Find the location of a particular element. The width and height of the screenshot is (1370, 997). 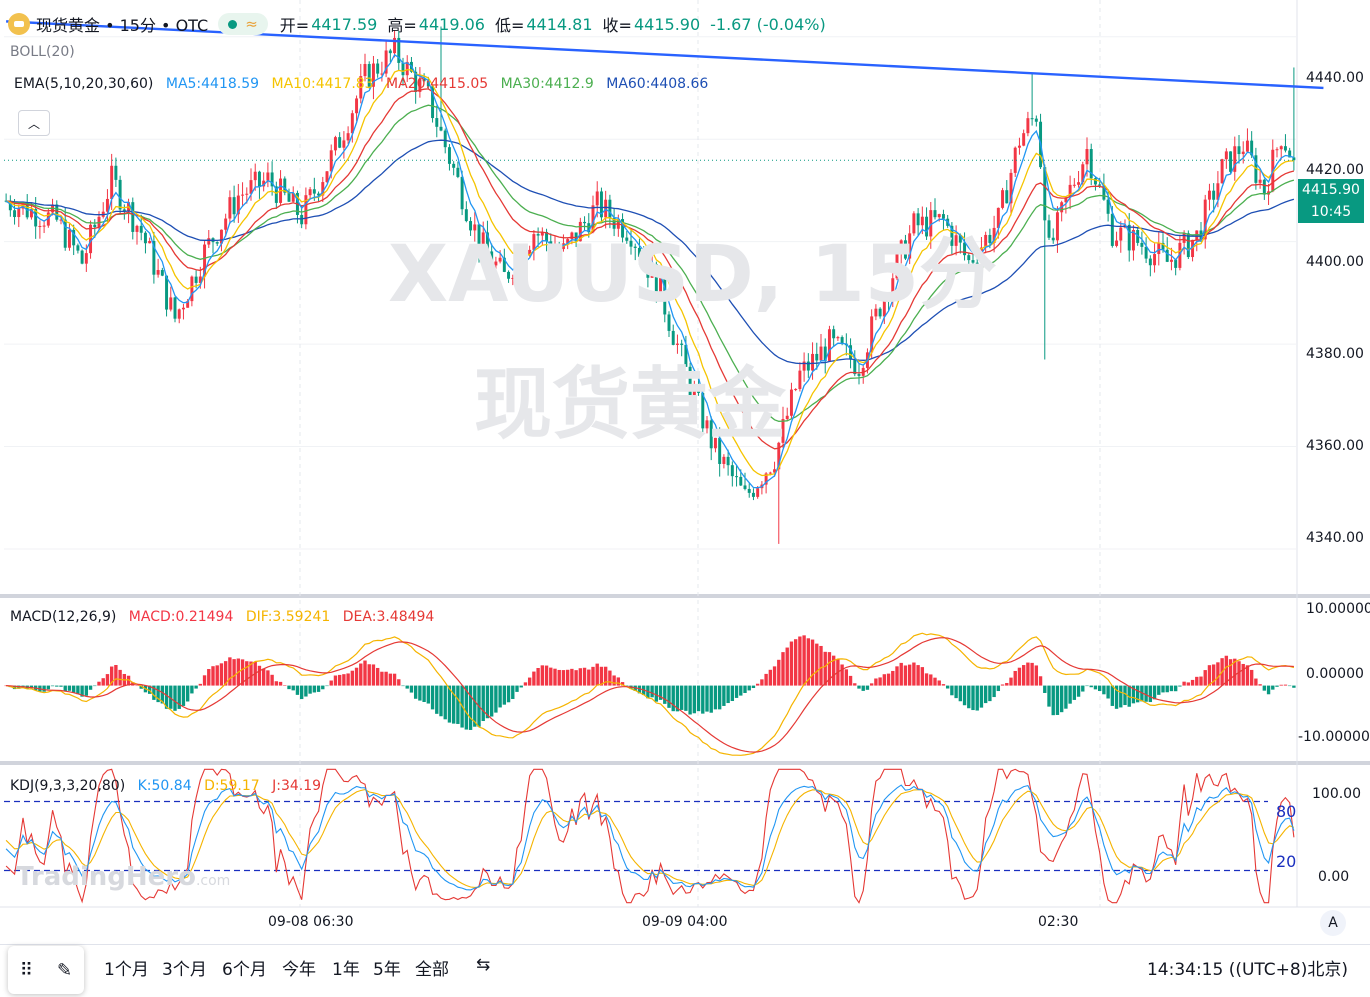

ma30-value: MA30:4412.9 is located at coordinates (547, 84).